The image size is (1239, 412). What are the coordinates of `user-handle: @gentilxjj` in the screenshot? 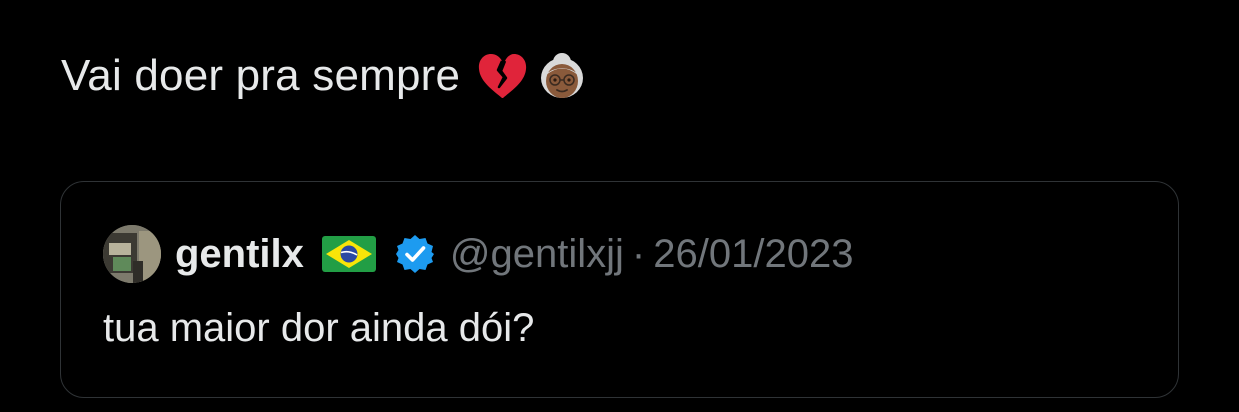 It's located at (537, 254).